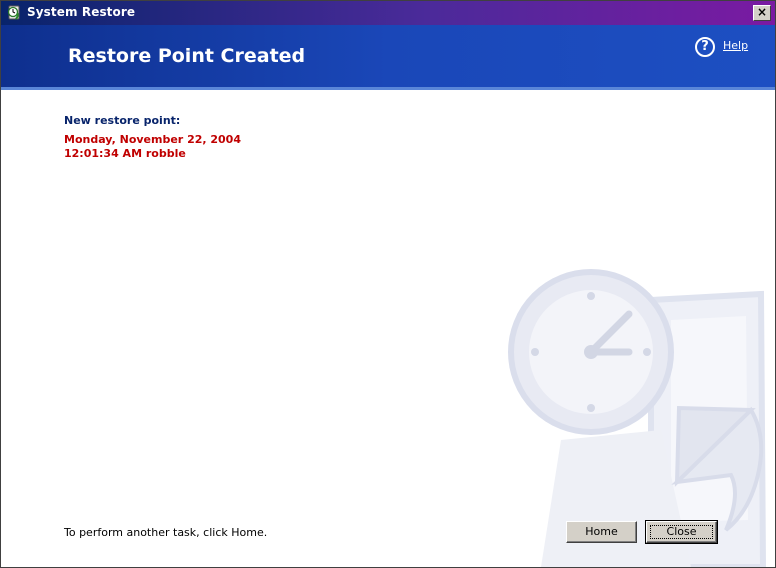 The width and height of the screenshot is (776, 568). I want to click on close-icon: ×, so click(762, 12).